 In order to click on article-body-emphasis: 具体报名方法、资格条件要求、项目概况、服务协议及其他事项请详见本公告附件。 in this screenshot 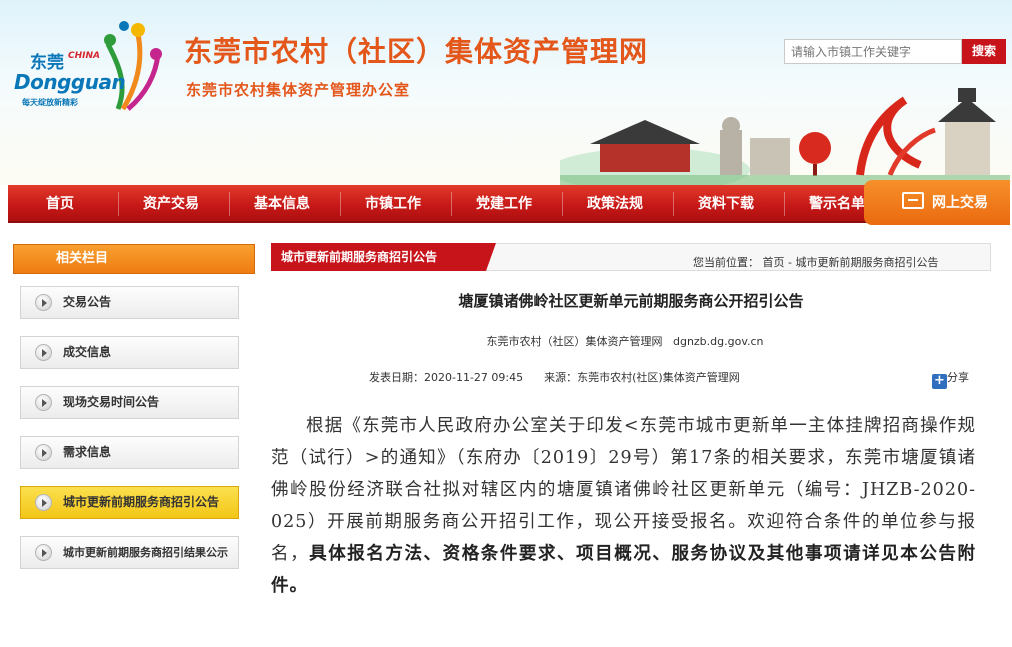, I will do `click(623, 570)`.